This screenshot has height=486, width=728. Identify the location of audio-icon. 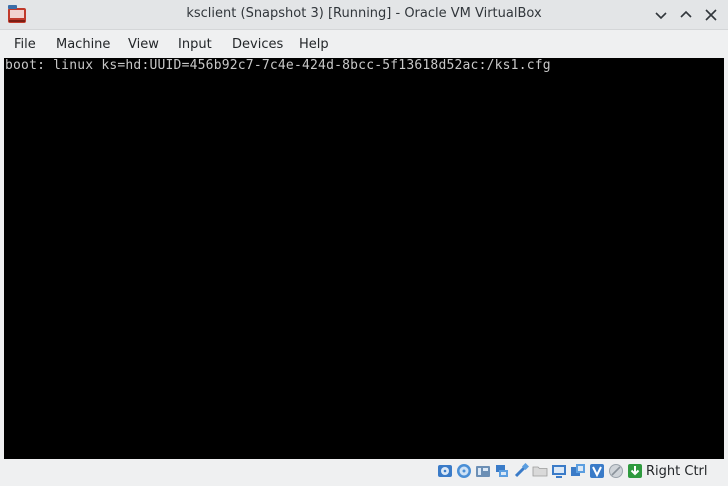
(483, 471).